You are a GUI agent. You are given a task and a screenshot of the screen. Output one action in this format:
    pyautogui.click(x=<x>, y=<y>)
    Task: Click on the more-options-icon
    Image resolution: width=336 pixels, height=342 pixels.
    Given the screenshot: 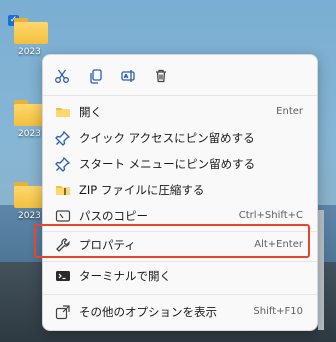 What is the action you would take?
    pyautogui.click(x=63, y=312)
    